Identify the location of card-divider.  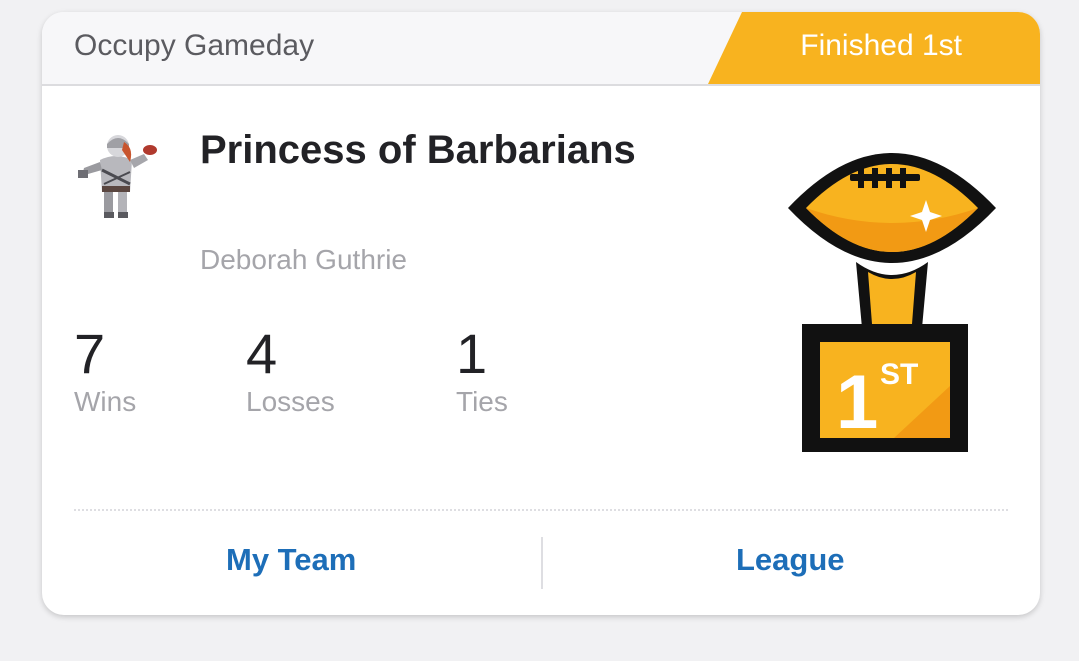
(541, 510).